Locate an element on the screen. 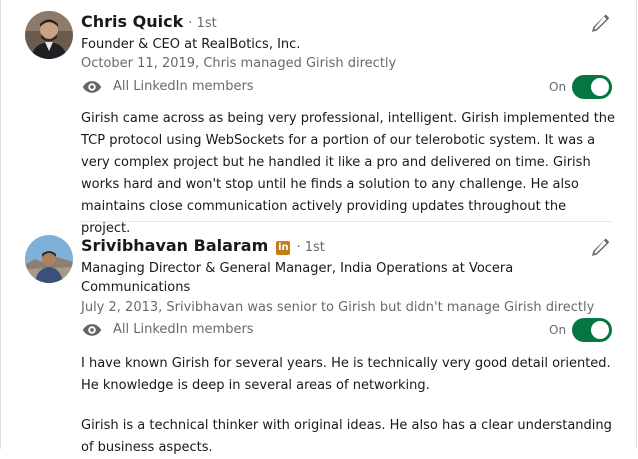 This screenshot has height=459, width=638. panel-border-right is located at coordinates (636, 224).